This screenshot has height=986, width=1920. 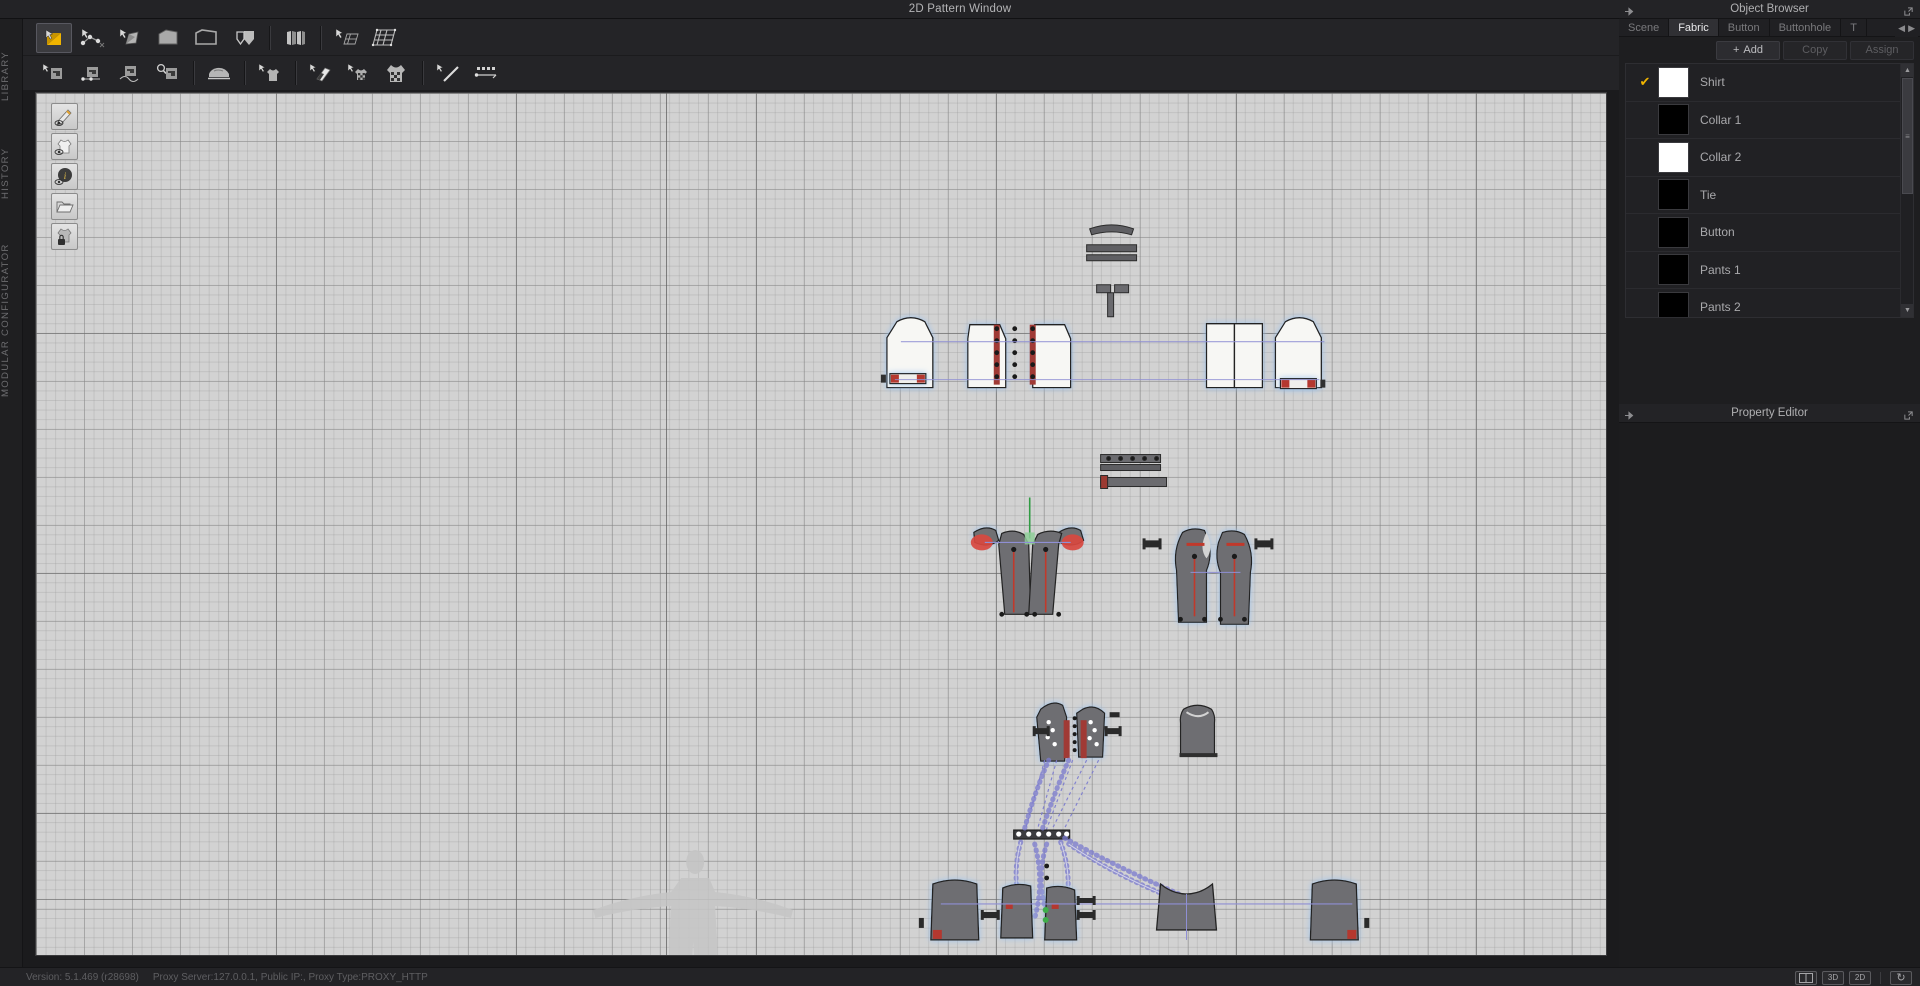 I want to click on scroll-thumb: ≡, so click(x=1907, y=136).